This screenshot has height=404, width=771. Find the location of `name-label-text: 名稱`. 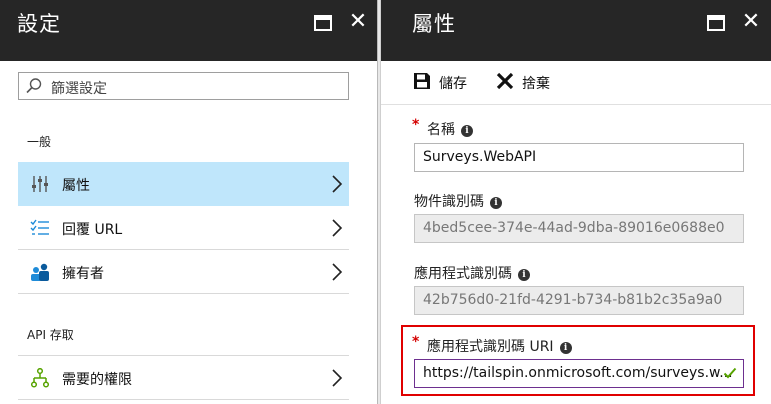

name-label-text: 名稱 is located at coordinates (441, 130).